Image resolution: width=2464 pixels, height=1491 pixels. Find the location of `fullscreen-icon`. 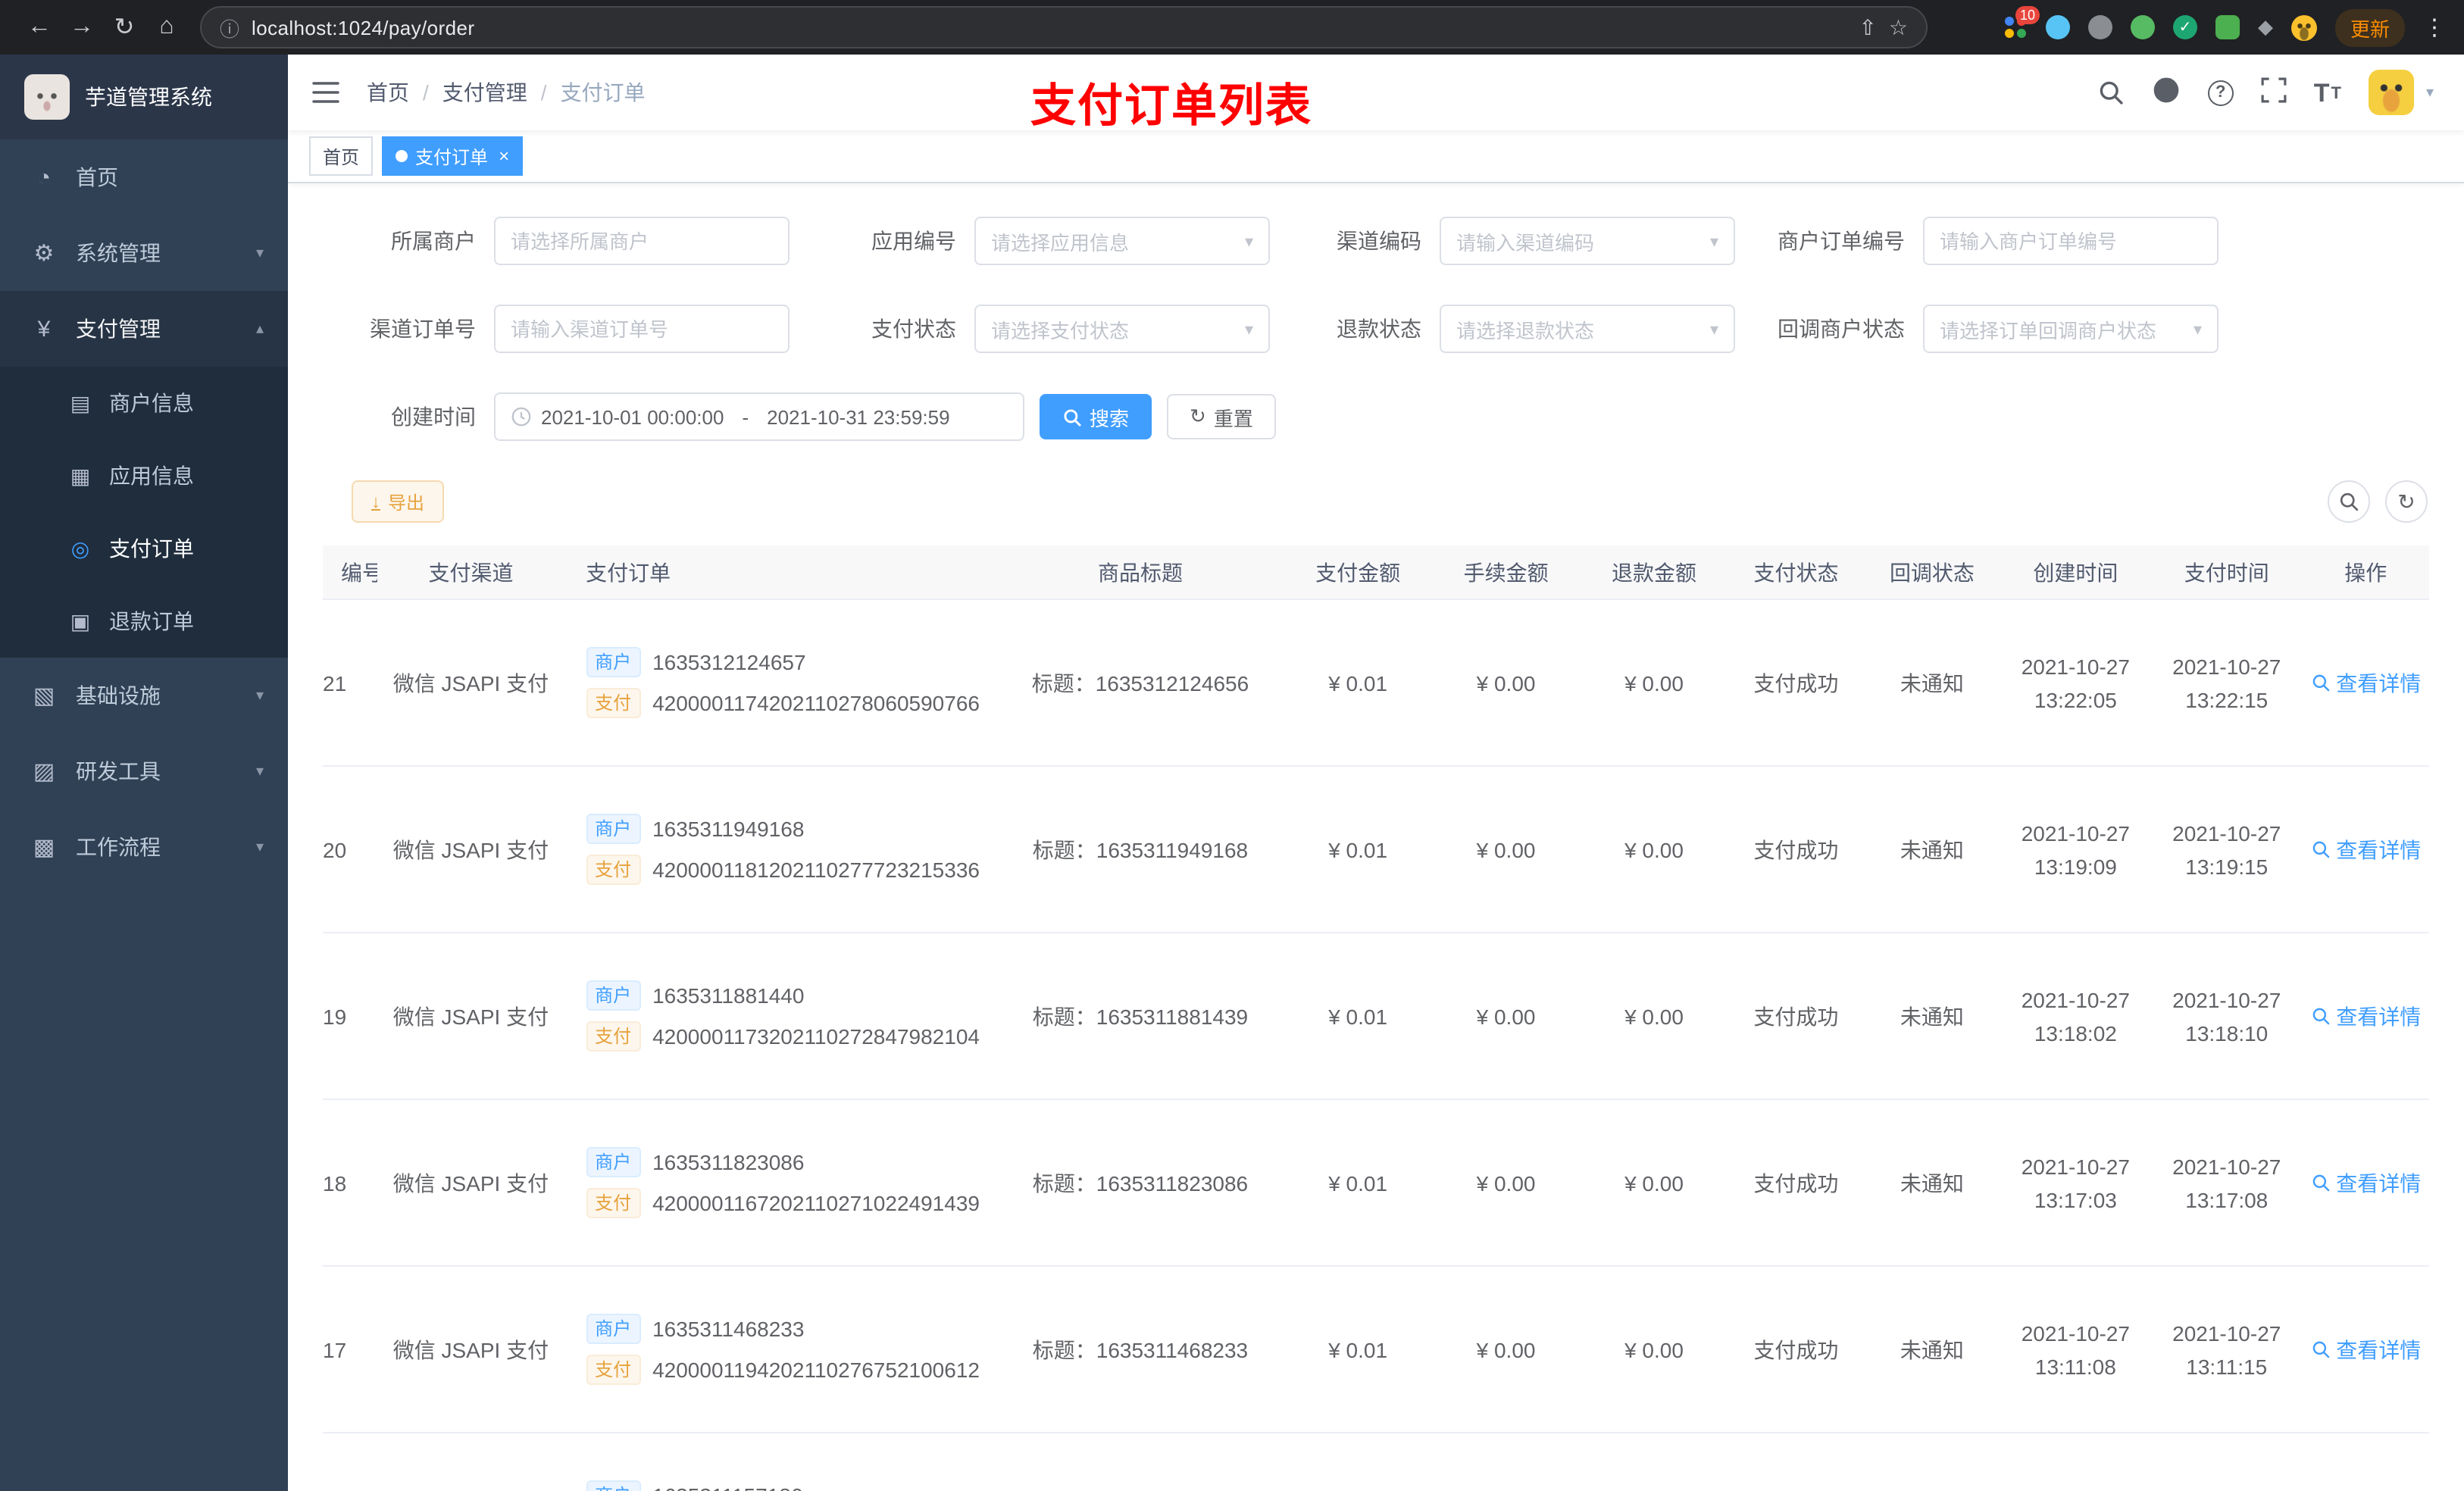

fullscreen-icon is located at coordinates (2274, 92).